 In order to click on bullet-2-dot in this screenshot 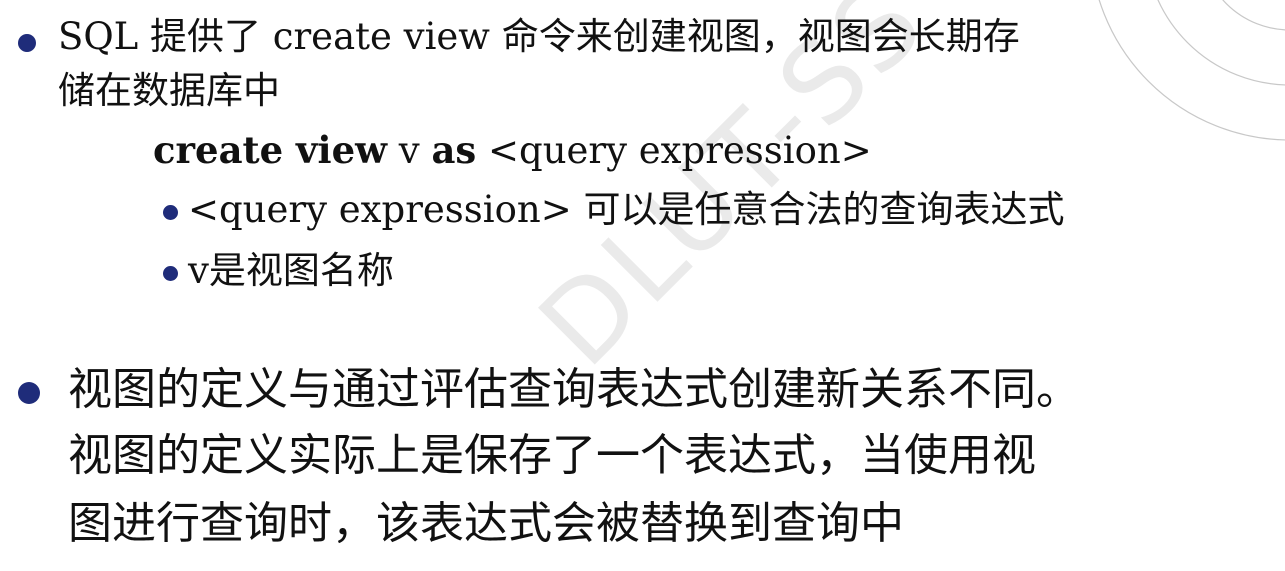, I will do `click(29, 393)`.